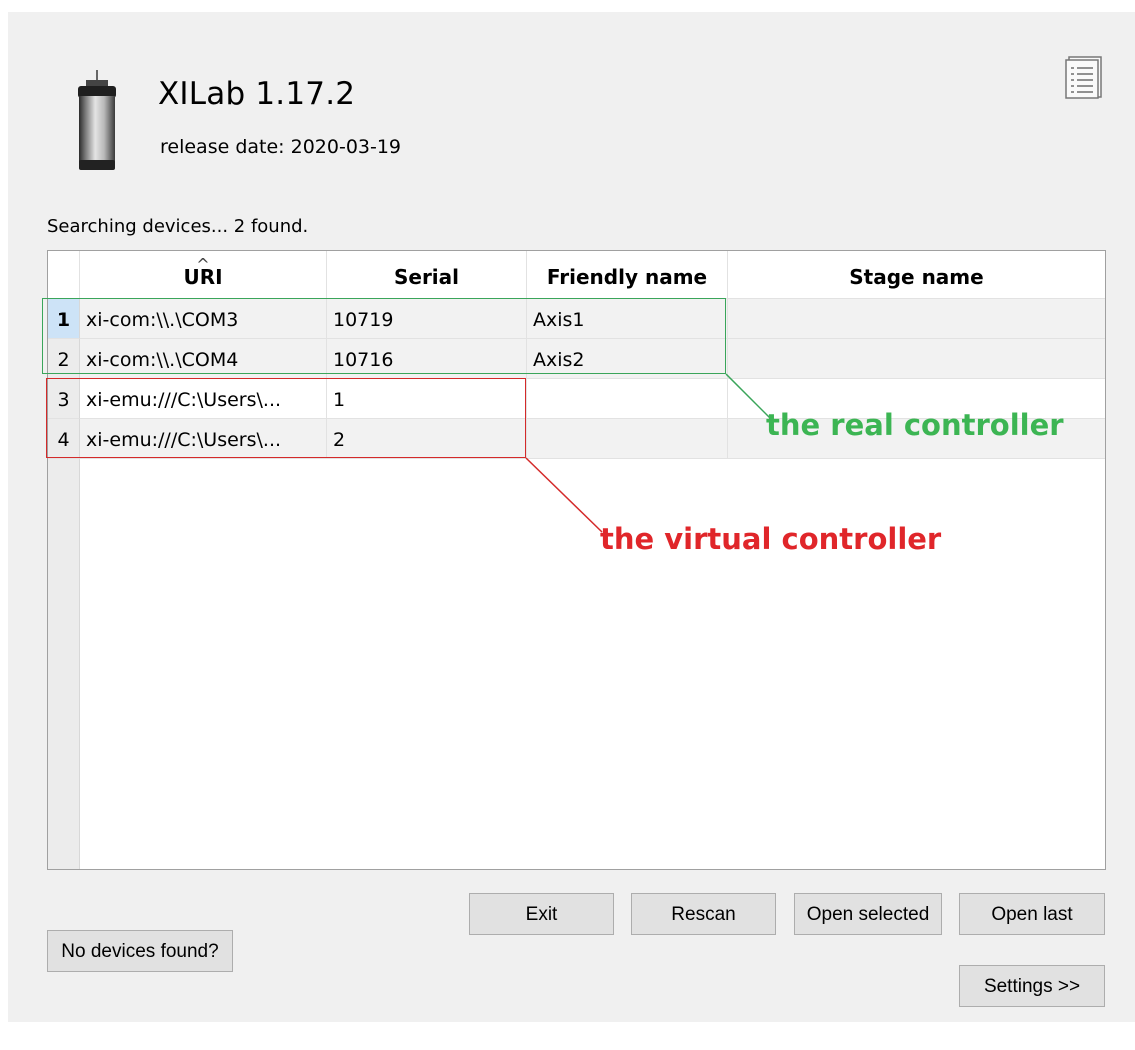 The height and width of the screenshot is (1050, 1135). What do you see at coordinates (627, 275) in the screenshot?
I see `column-header-friendly-name: Friendly name` at bounding box center [627, 275].